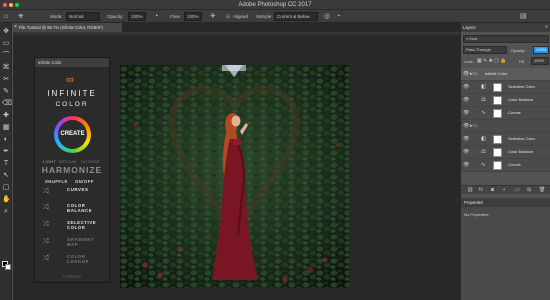 This screenshot has height=300, width=550. Describe the element at coordinates (481, 190) in the screenshot. I see `layer-style-icon: fx` at that location.